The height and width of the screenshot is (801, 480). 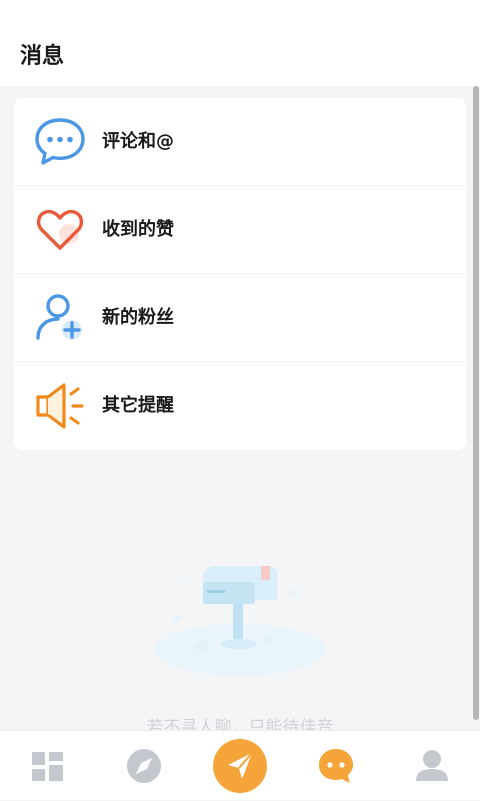 What do you see at coordinates (240, 230) in the screenshot?
I see `menu-item-likes: 收到的赞` at bounding box center [240, 230].